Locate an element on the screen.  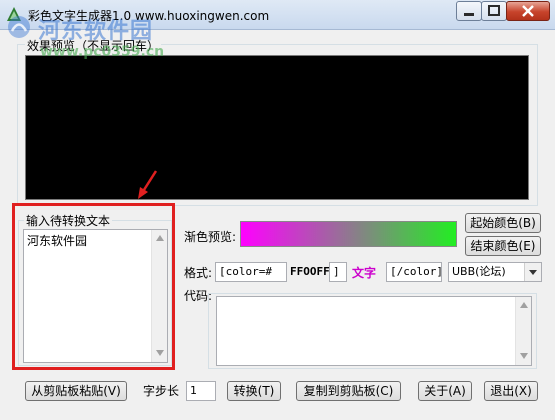
end-tag-field: [/color] is located at coordinates (414, 272).